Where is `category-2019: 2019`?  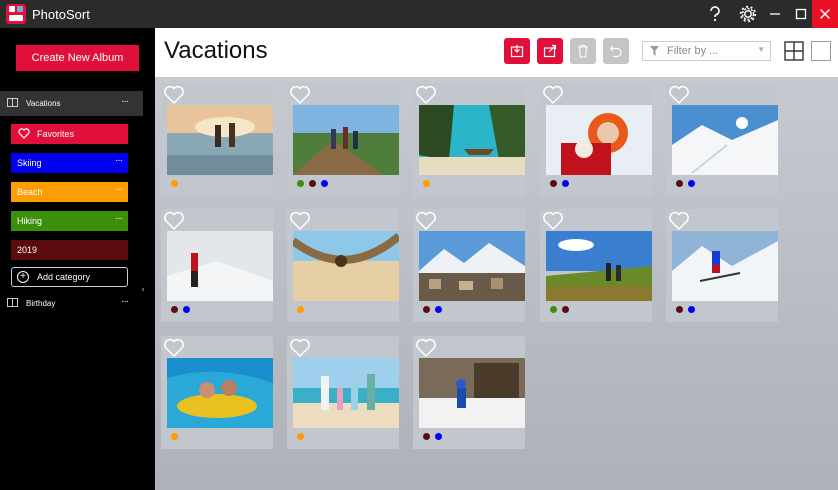
category-2019: 2019 is located at coordinates (69, 250).